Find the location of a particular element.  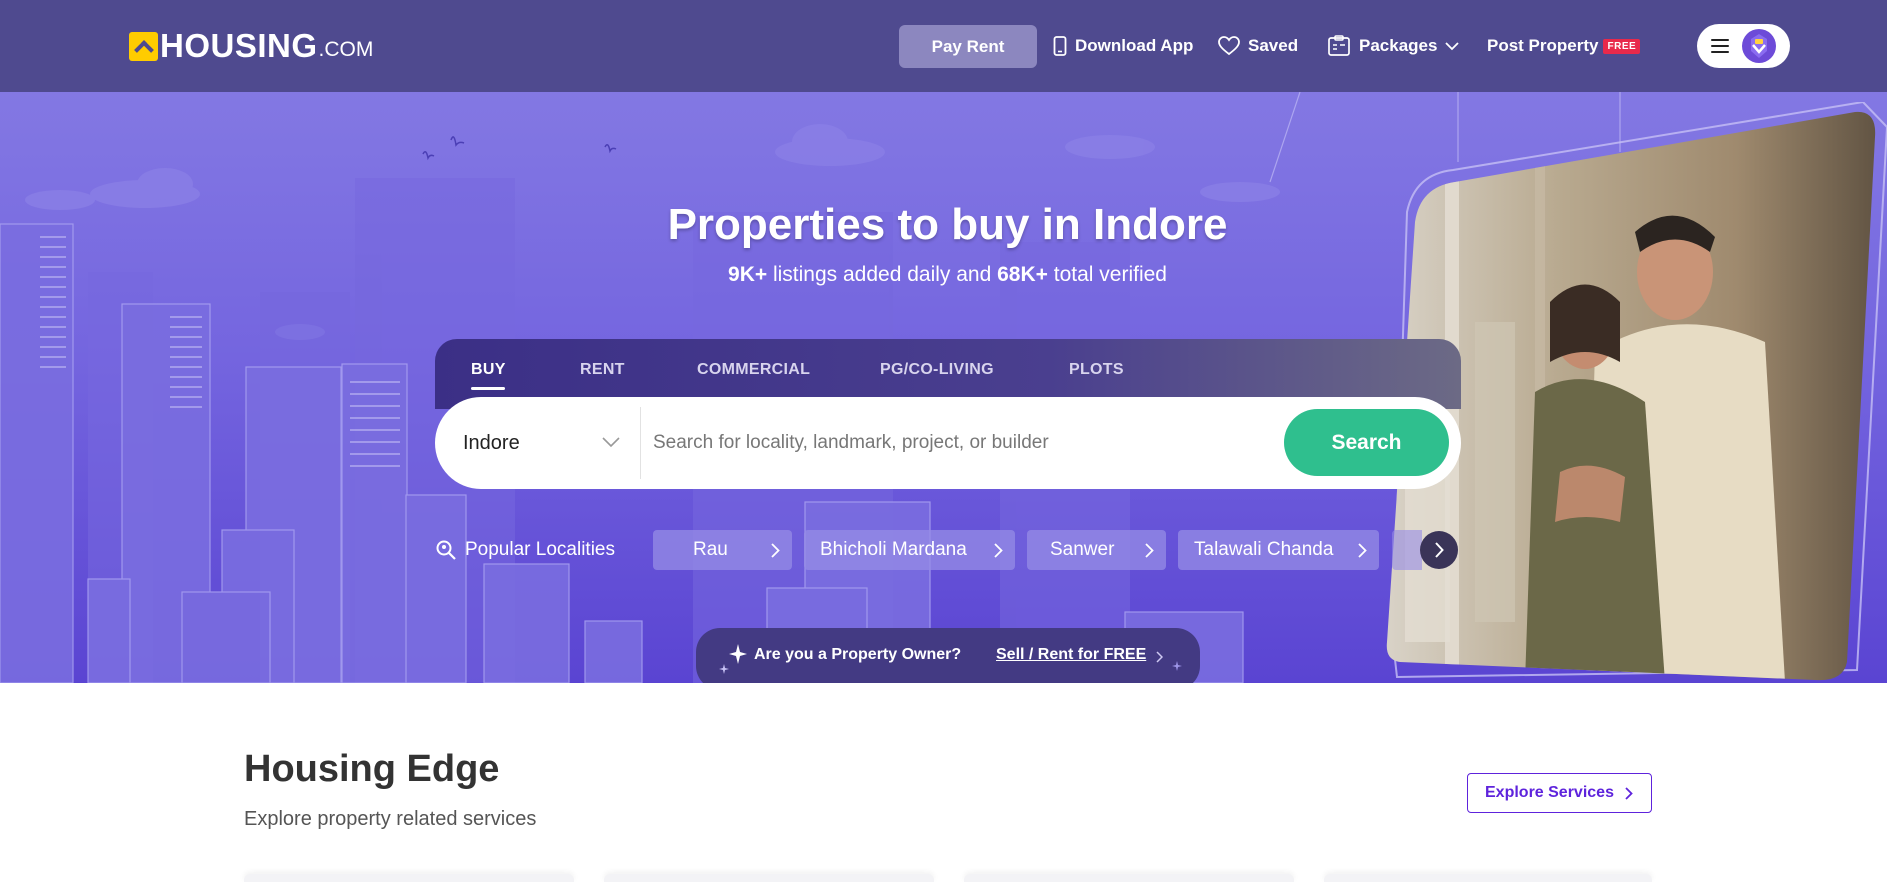

post-property-link: Post Property FREE is located at coordinates (1564, 46).